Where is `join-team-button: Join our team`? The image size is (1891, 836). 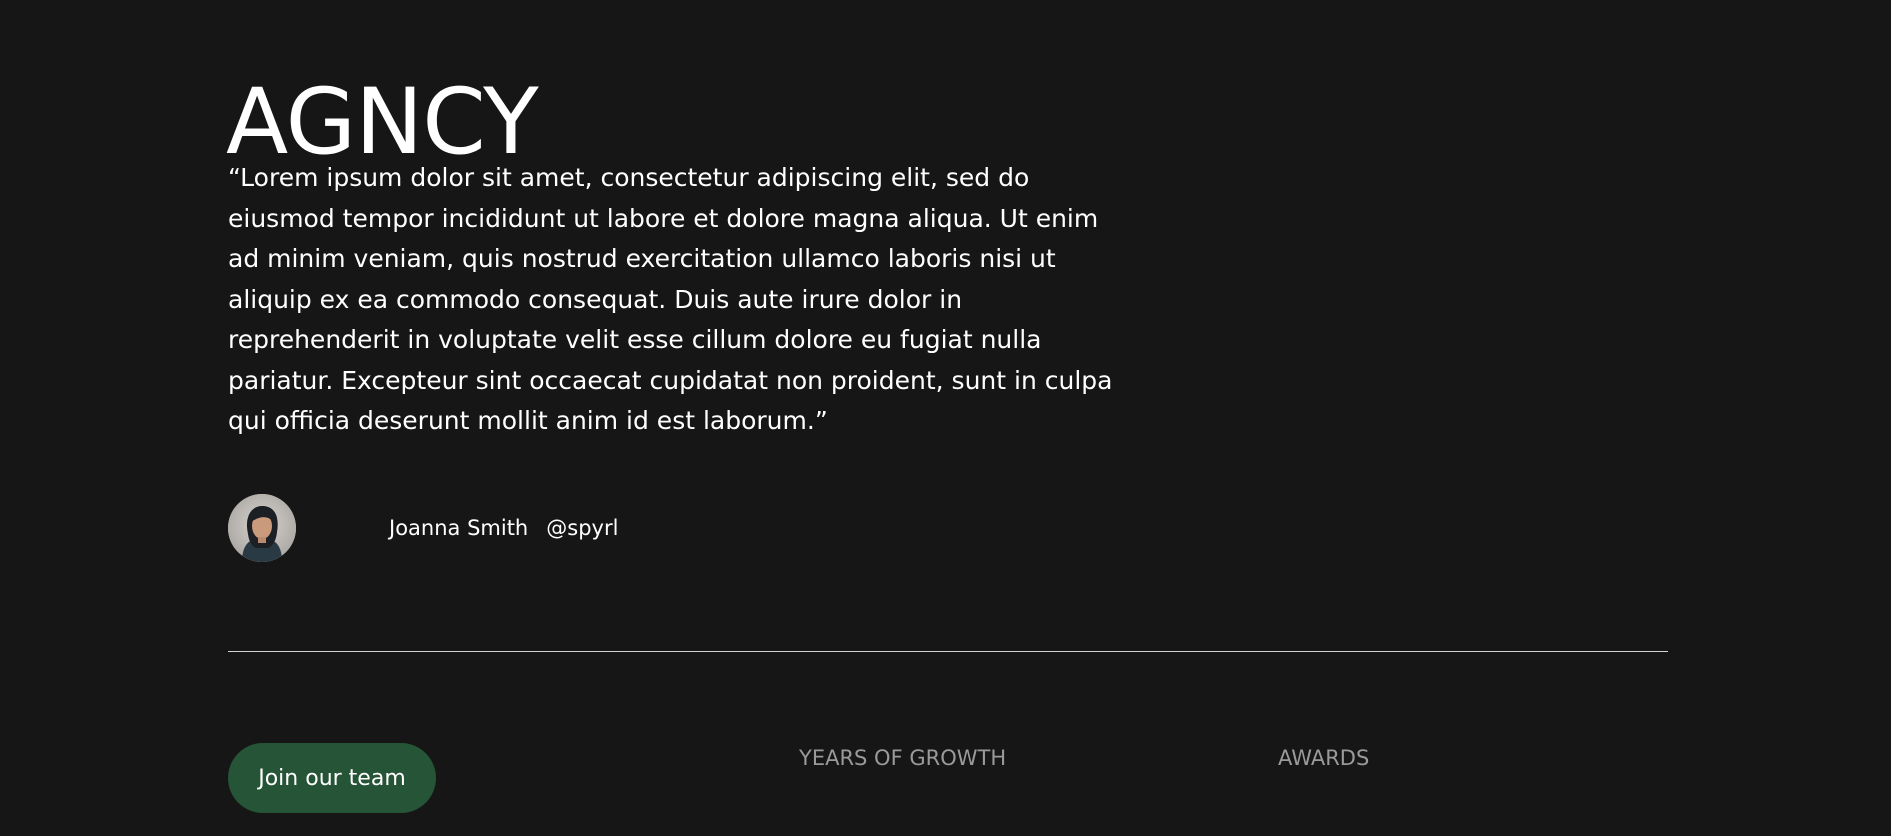
join-team-button: Join our team is located at coordinates (332, 778).